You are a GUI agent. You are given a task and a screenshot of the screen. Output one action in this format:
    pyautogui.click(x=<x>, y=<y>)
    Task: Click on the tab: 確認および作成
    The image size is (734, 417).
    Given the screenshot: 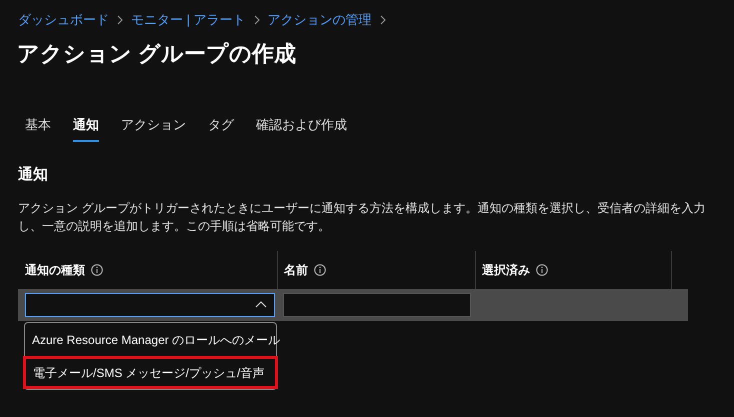 What is the action you would take?
    pyautogui.click(x=301, y=127)
    